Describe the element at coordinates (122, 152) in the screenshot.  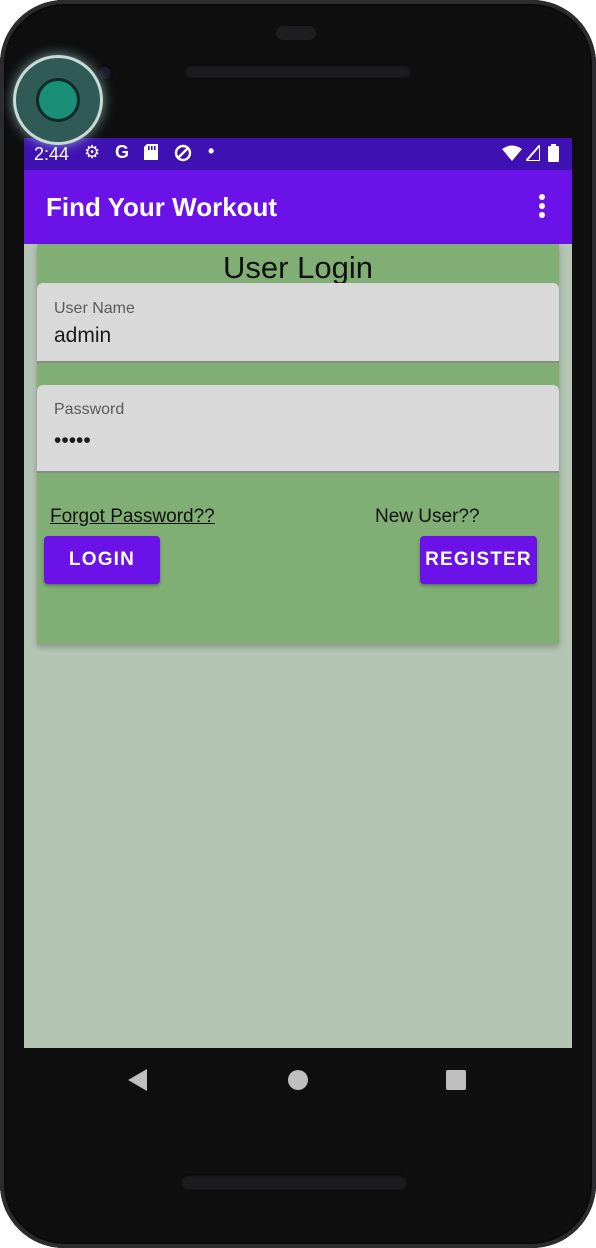
I see `google-icon: G` at that location.